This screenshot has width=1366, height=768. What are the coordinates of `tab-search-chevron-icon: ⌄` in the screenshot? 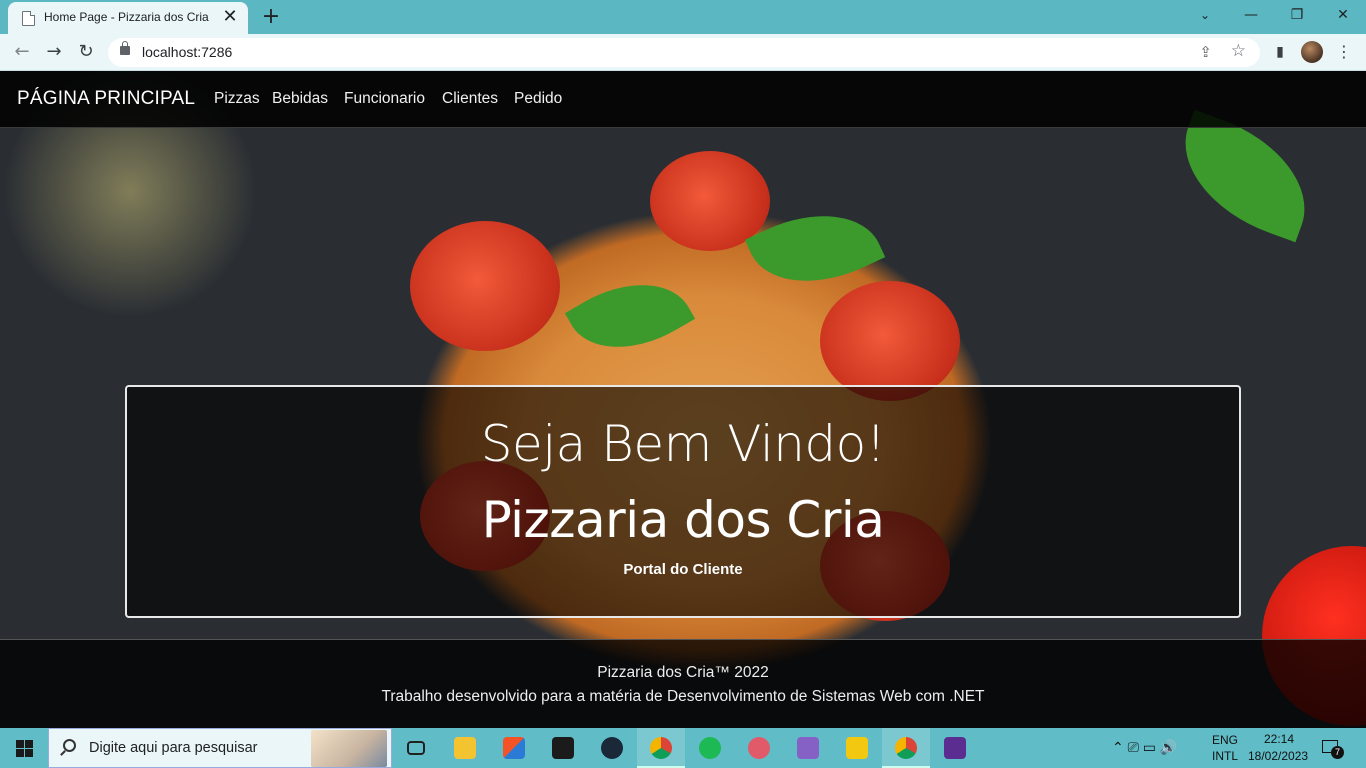 It's located at (1205, 15).